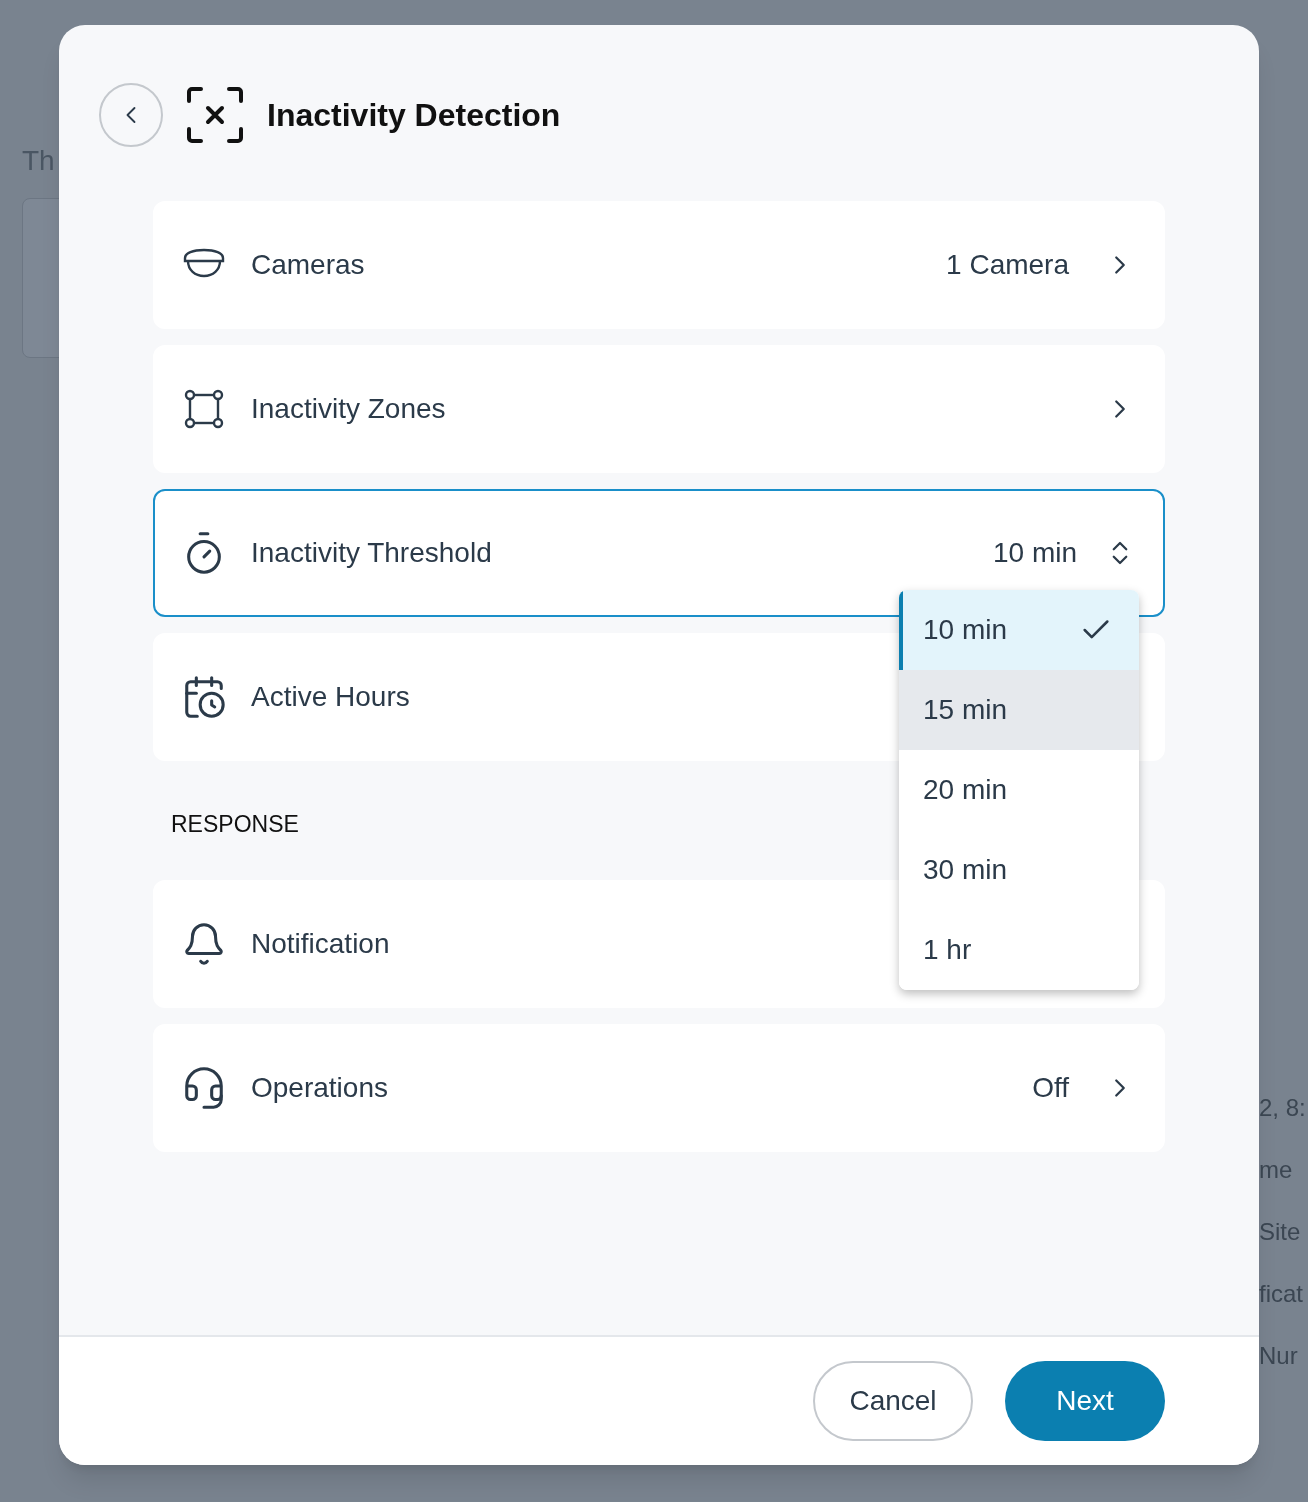 Image resolution: width=1308 pixels, height=1502 pixels. Describe the element at coordinates (659, 409) in the screenshot. I see `settings-row: Inactivity Zones` at that location.